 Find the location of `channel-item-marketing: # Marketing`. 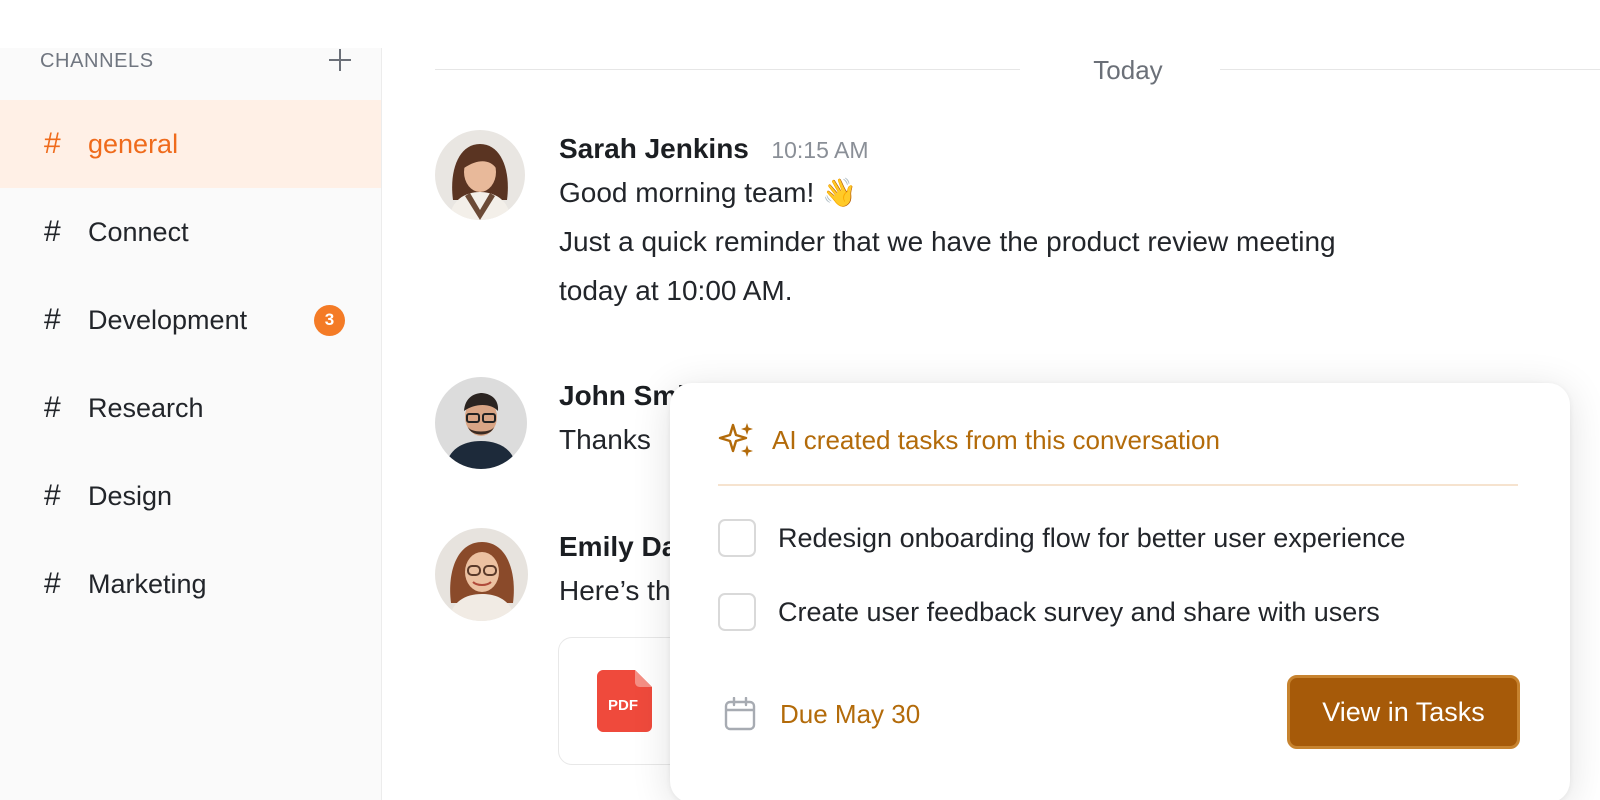

channel-item-marketing: # Marketing is located at coordinates (190, 584).